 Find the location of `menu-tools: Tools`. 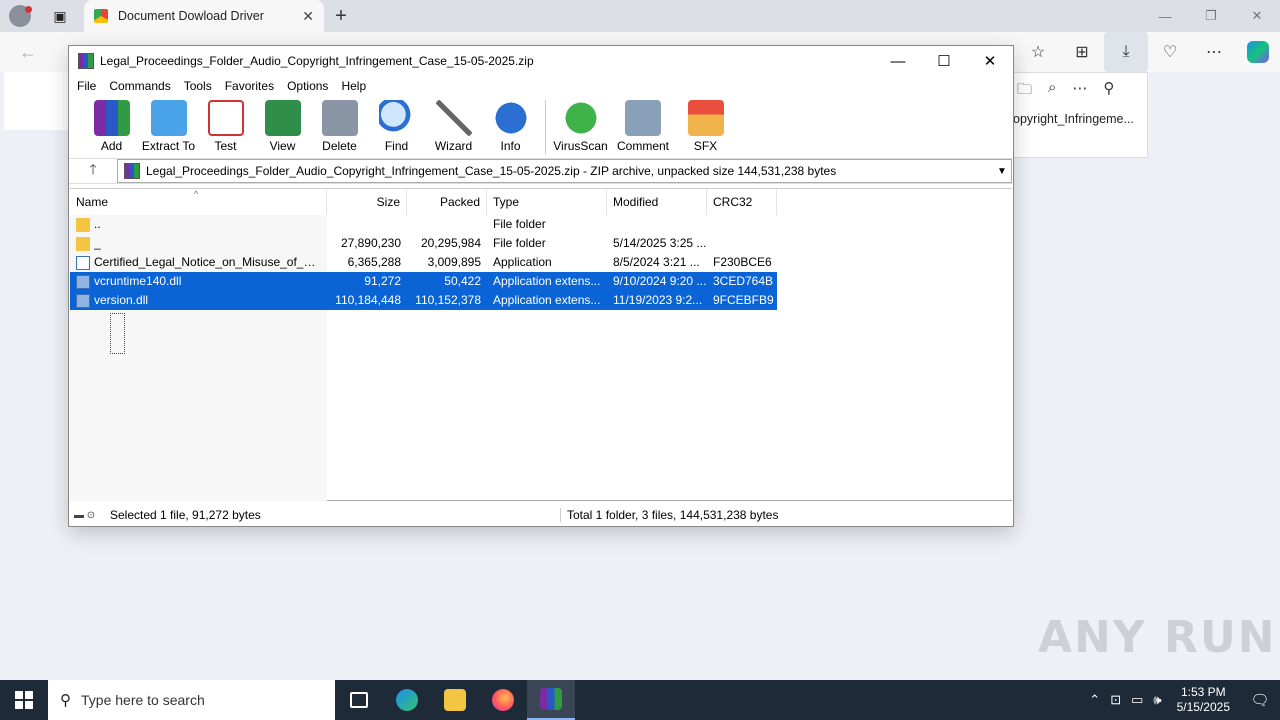

menu-tools: Tools is located at coordinates (198, 86).